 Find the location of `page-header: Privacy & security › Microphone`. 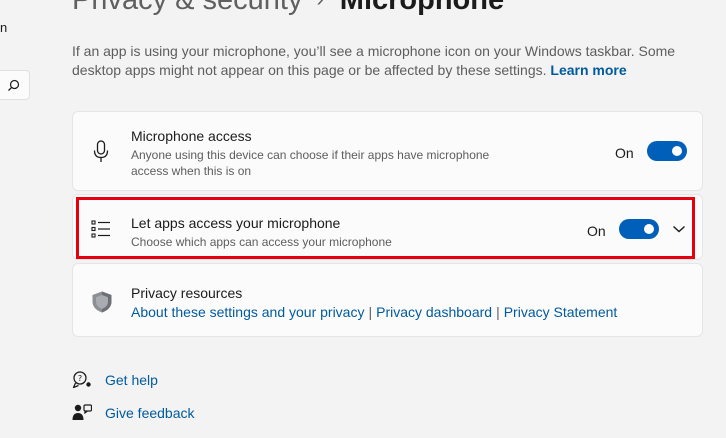

page-header: Privacy & security › Microphone is located at coordinates (288, 12).